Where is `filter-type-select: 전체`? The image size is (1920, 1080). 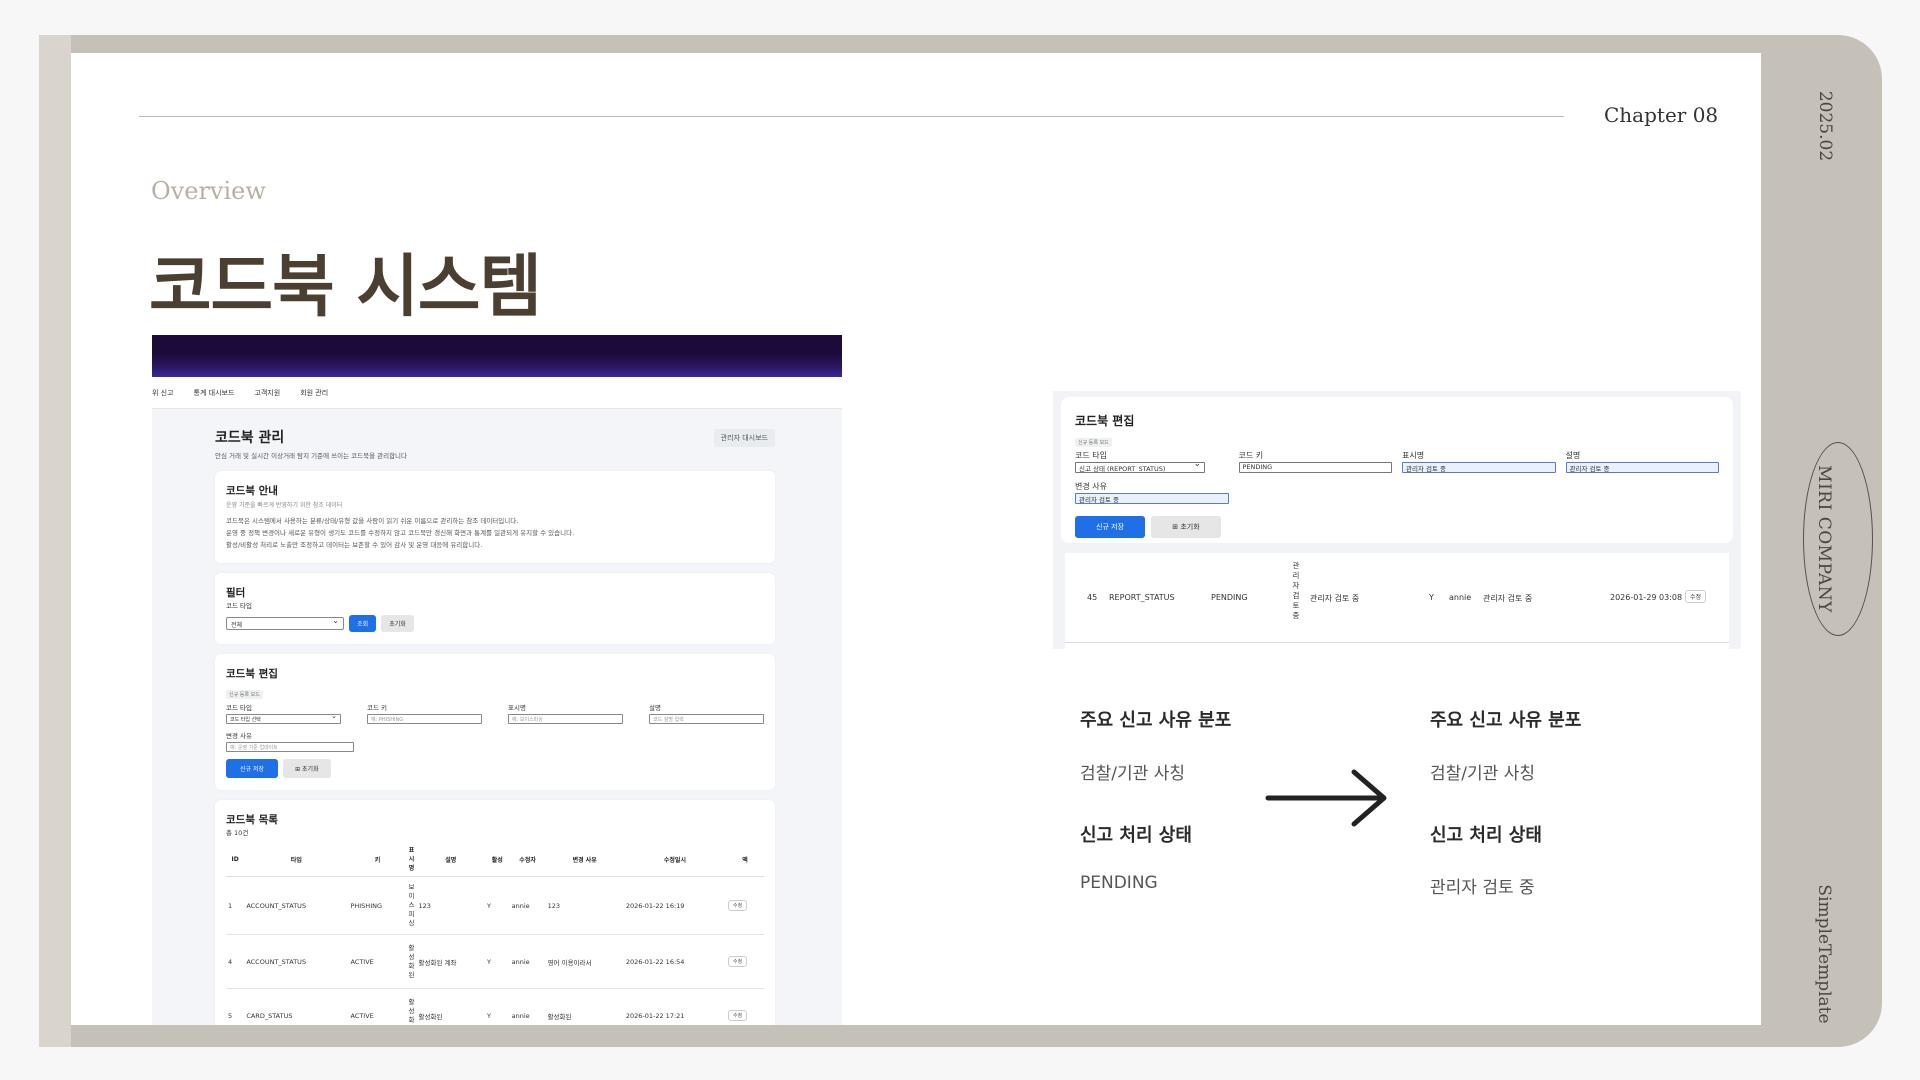
filter-type-select: 전체 is located at coordinates (285, 623).